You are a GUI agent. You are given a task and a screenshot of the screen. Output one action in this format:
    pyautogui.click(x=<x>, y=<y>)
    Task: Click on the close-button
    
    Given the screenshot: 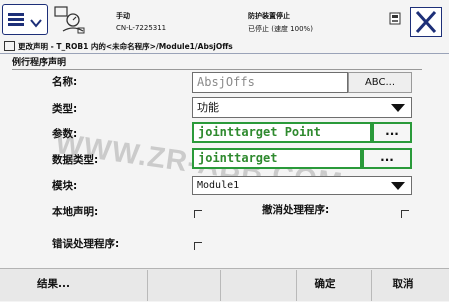 What is the action you would take?
    pyautogui.click(x=426, y=22)
    